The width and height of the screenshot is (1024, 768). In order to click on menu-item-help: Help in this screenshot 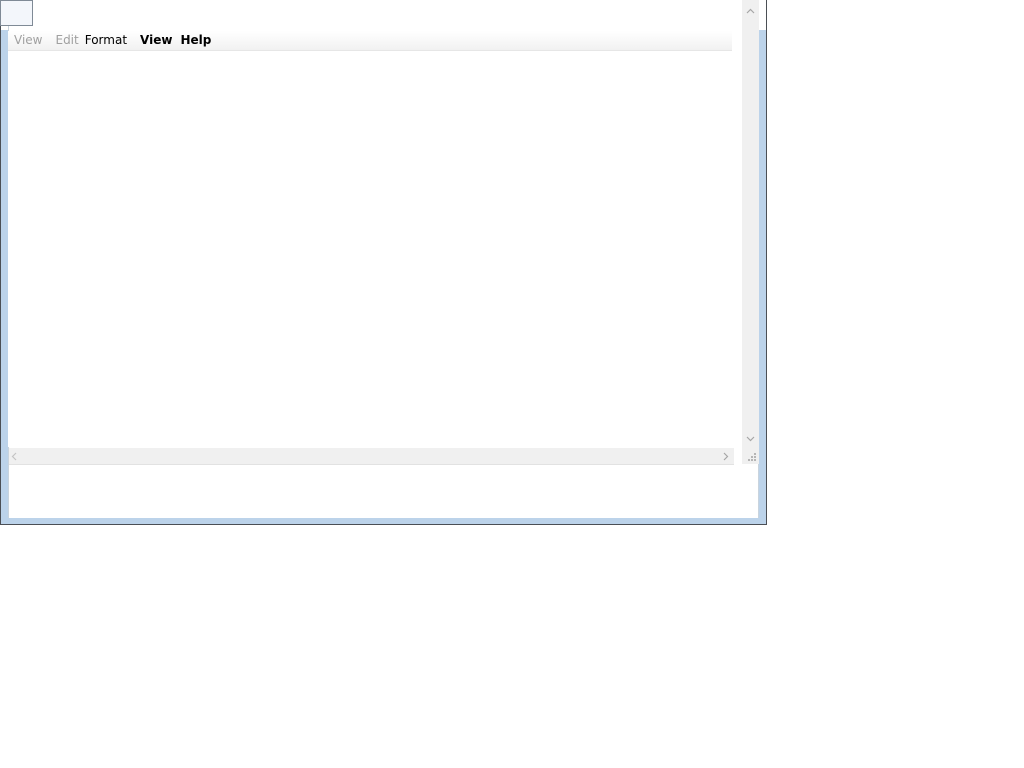, I will do `click(197, 40)`.